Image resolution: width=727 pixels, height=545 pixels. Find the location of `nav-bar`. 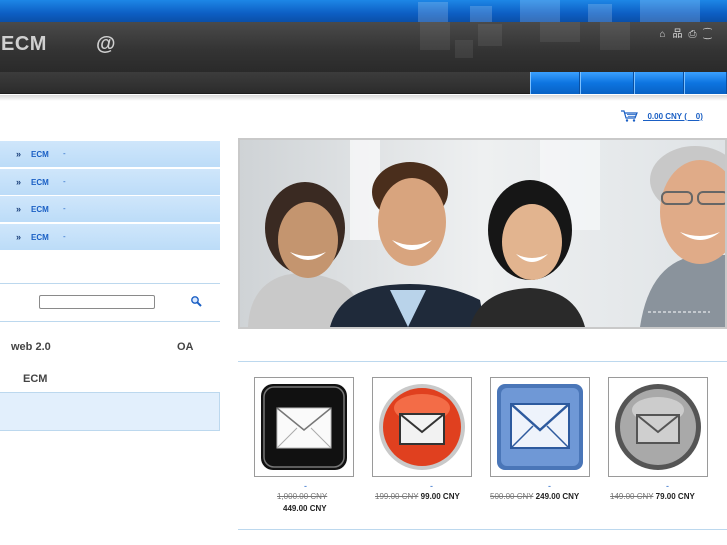

nav-bar is located at coordinates (363, 83).